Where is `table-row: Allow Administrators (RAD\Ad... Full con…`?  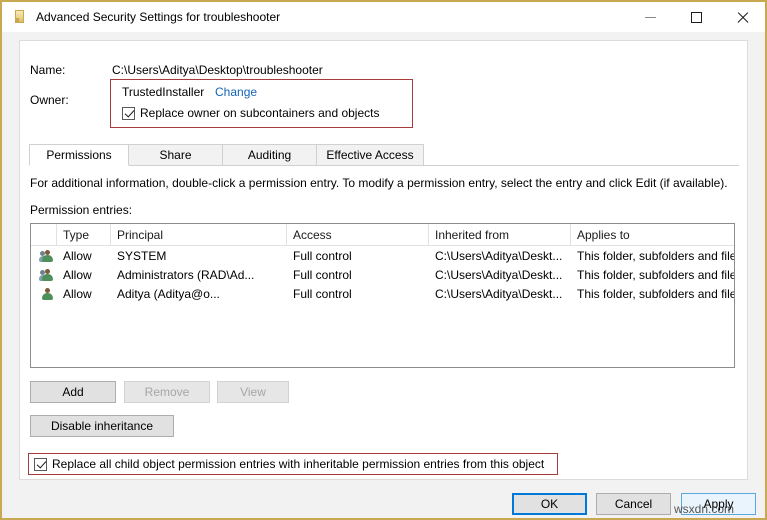
table-row: Allow Administrators (RAD\Ad... Full con… is located at coordinates (382, 274).